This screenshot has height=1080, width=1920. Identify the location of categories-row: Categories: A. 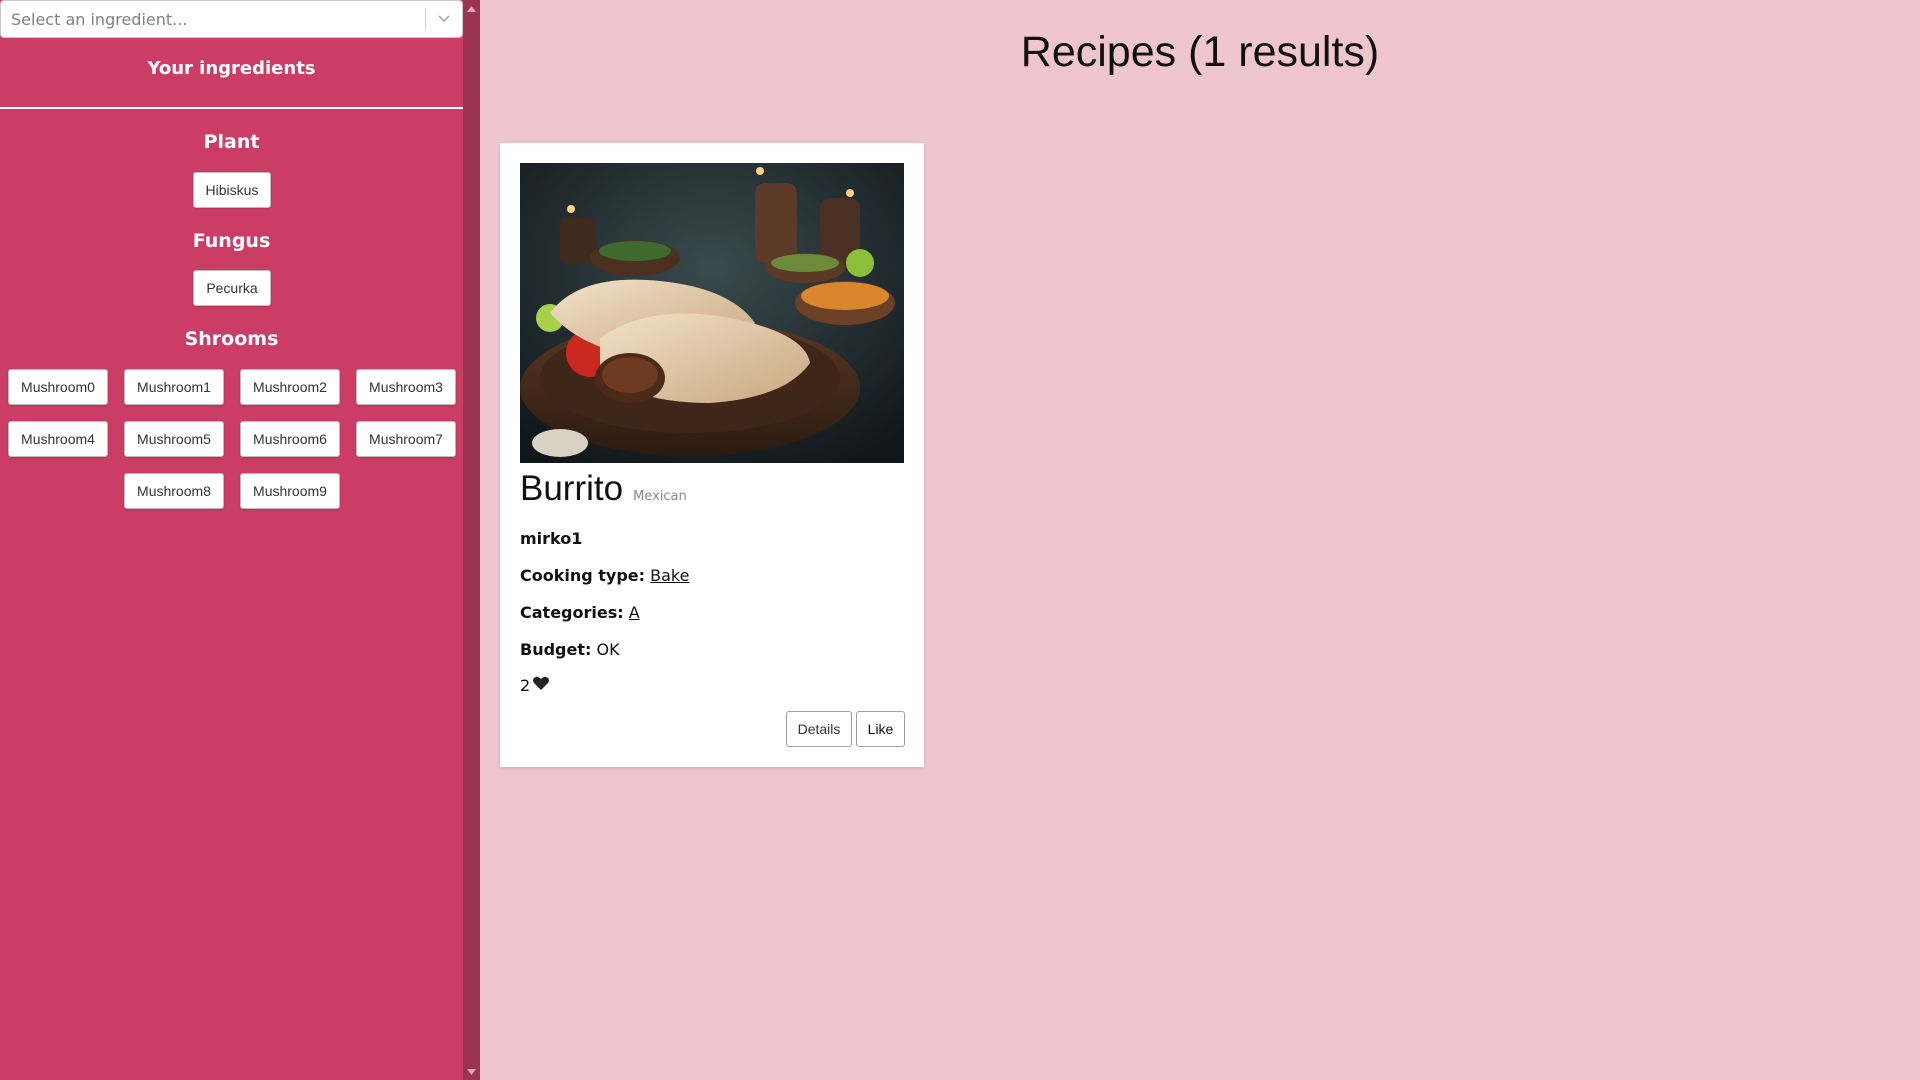
(580, 612).